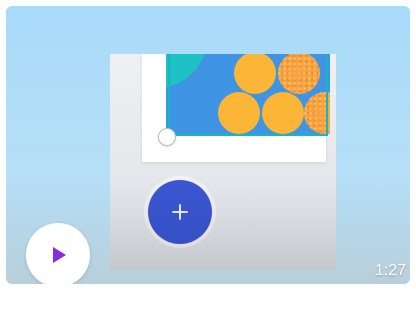  I want to click on play-icon, so click(59, 255).